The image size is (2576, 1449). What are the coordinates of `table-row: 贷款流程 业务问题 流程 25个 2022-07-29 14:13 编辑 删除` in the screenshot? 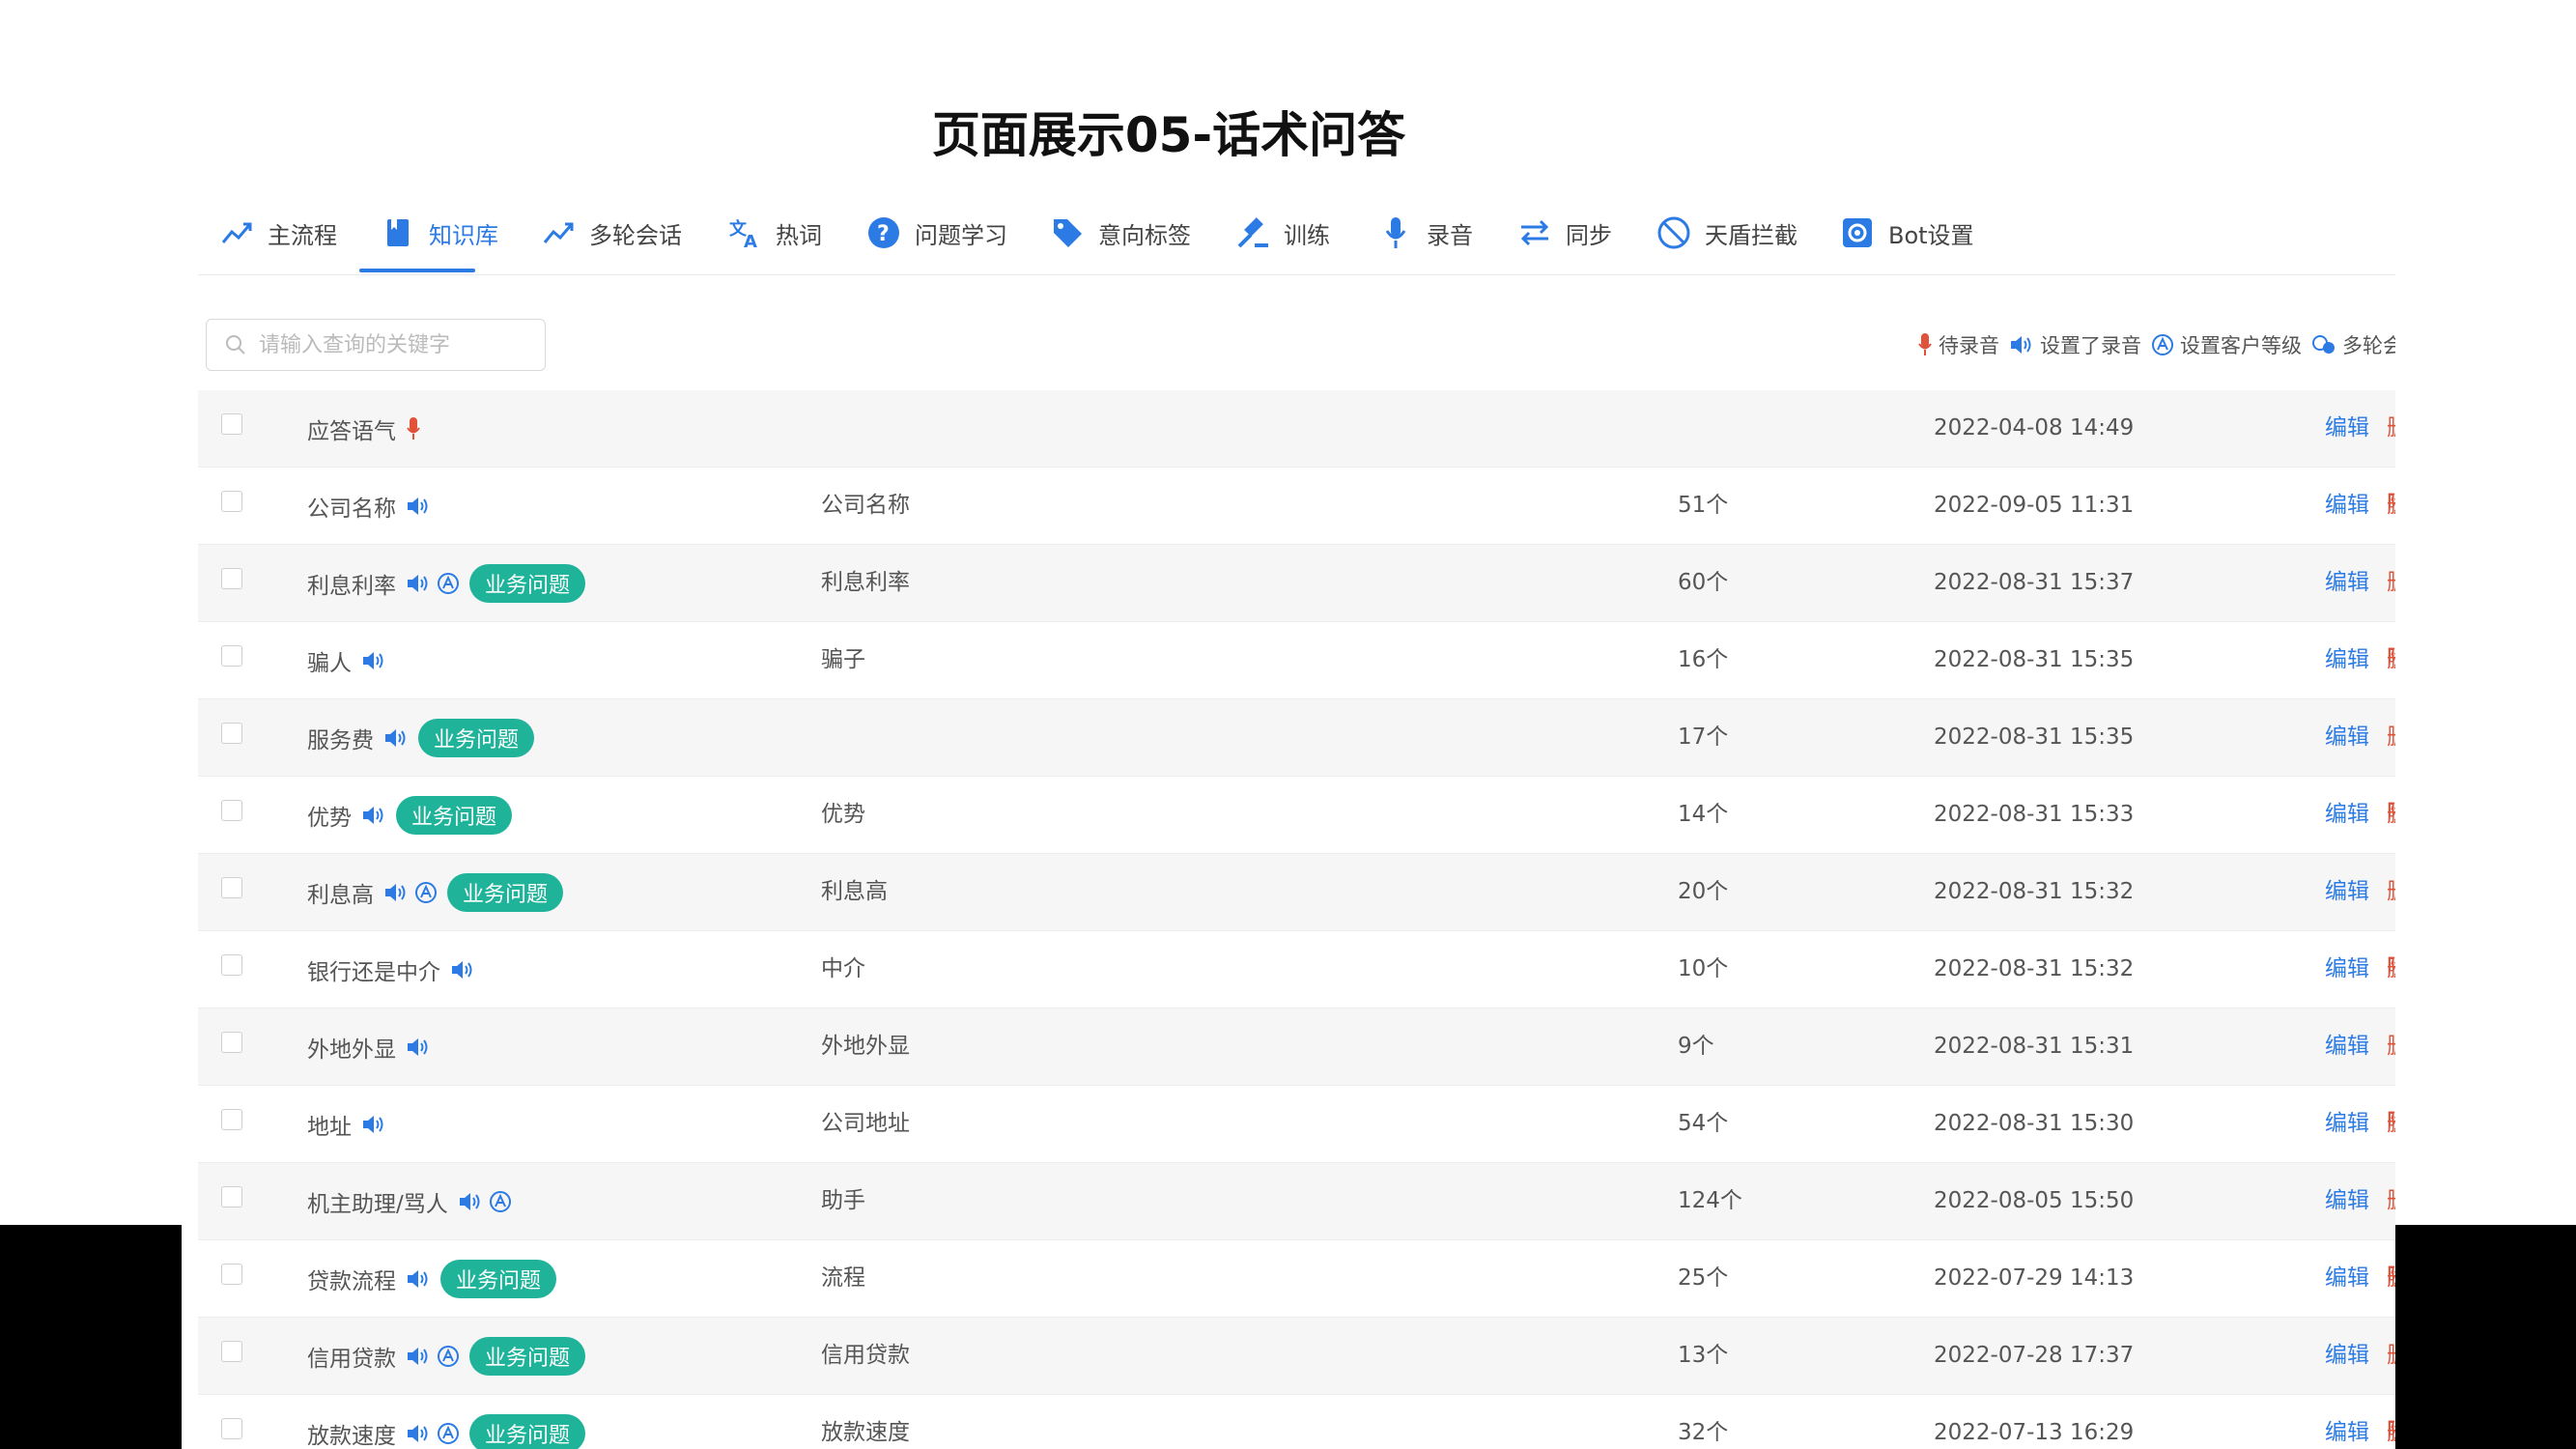 It's located at (1296, 1303).